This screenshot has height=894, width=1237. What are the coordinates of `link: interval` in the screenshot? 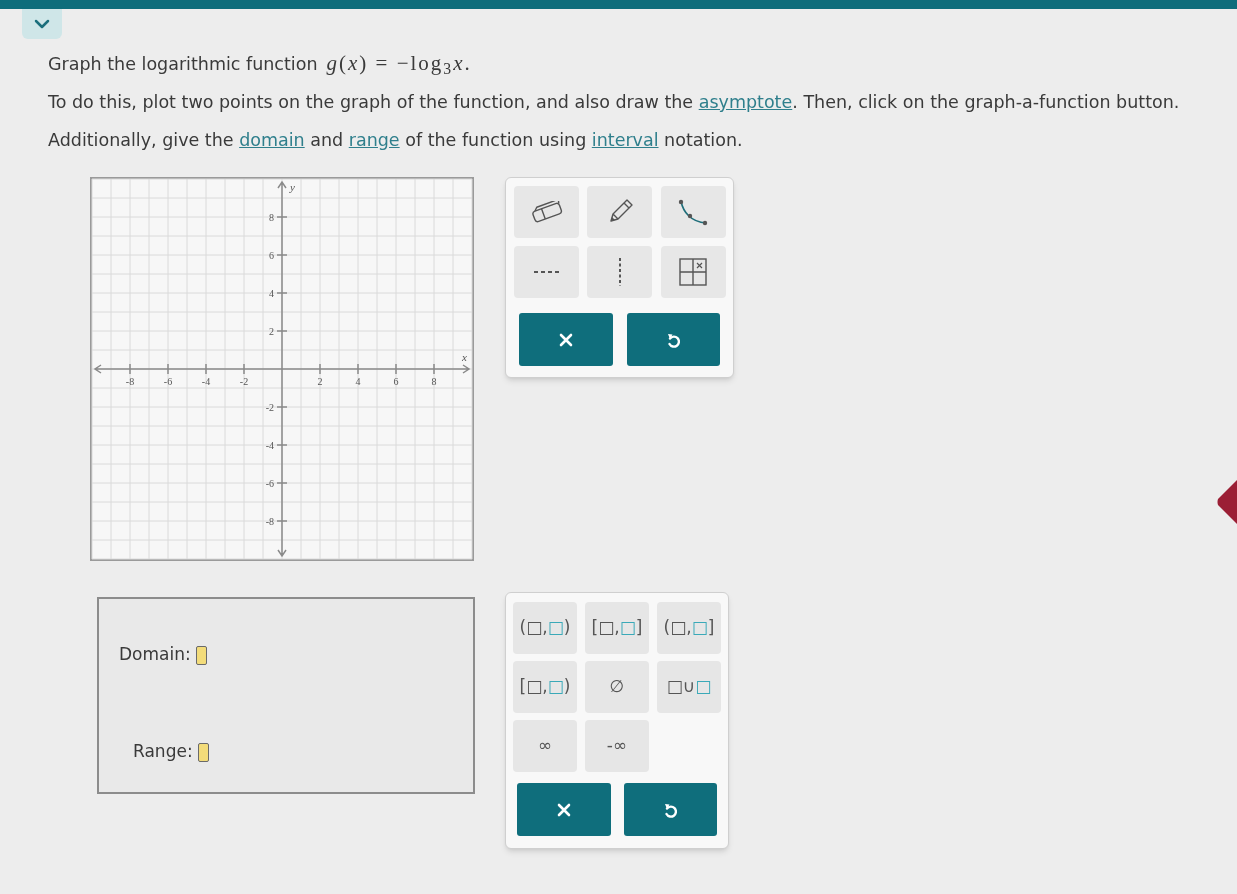 It's located at (625, 140).